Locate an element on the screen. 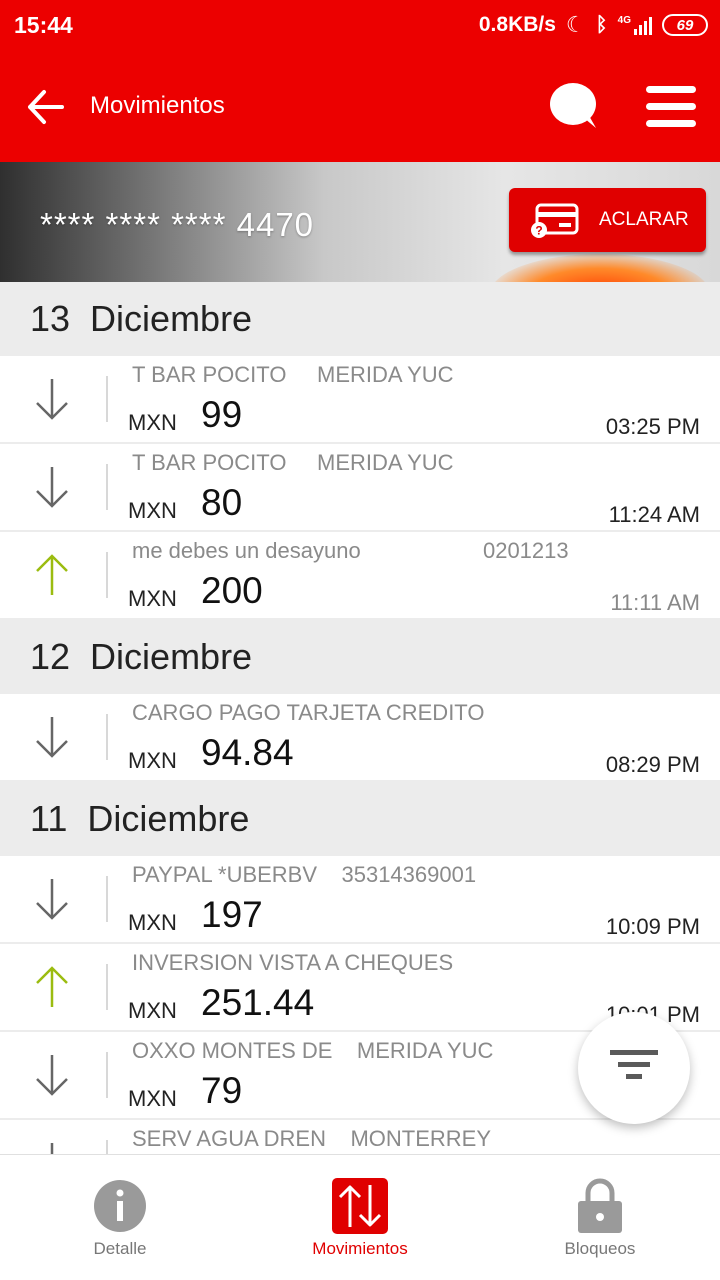 Image resolution: width=720 pixels, height=1280 pixels. transaction-description: CARGO PAGO TARJETA CREDITO is located at coordinates (308, 712).